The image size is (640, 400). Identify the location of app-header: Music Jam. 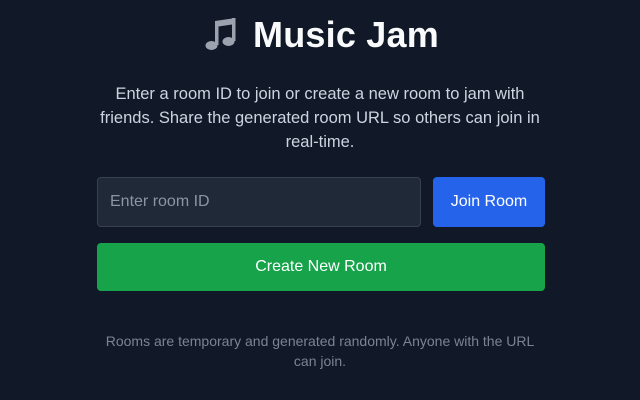
(320, 35).